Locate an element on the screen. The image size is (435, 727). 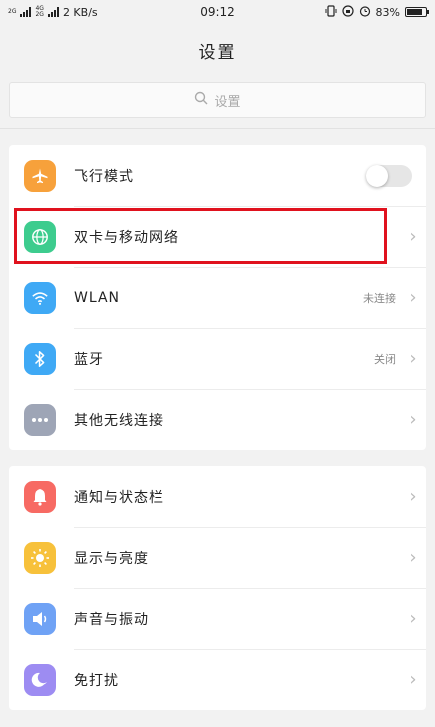
settings-item-wlan: WLAN 未连接 › is located at coordinates (217, 297).